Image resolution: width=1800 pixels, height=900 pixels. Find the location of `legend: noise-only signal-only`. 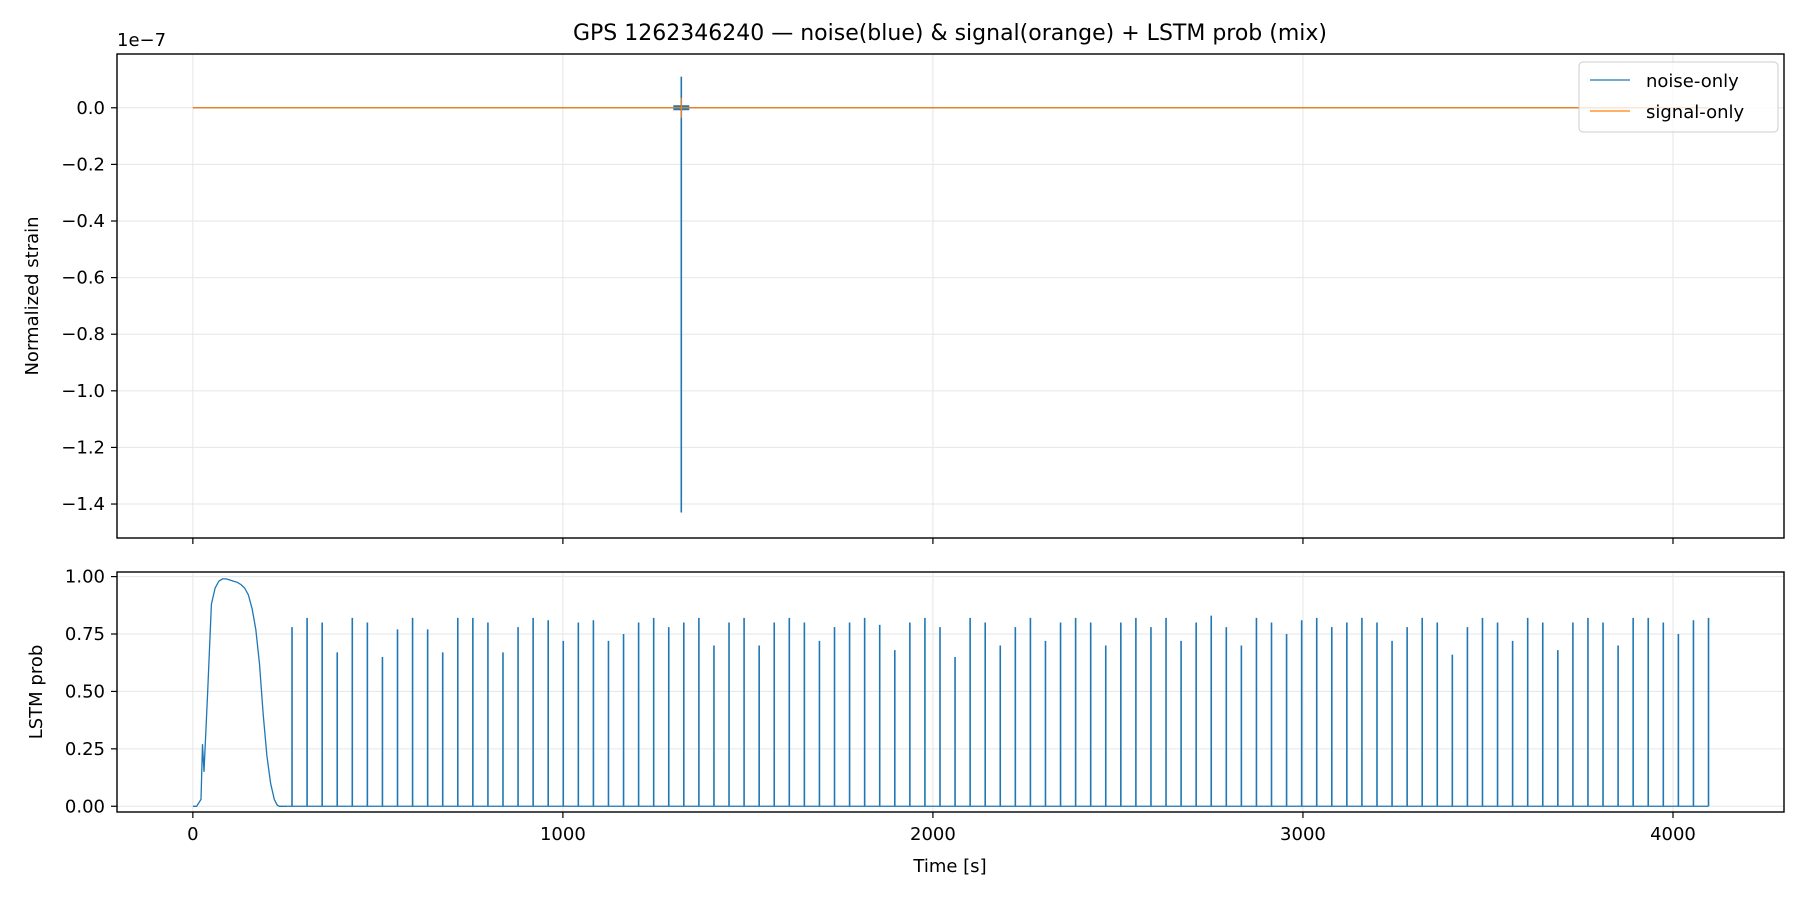

legend: noise-only signal-only is located at coordinates (1678, 97).